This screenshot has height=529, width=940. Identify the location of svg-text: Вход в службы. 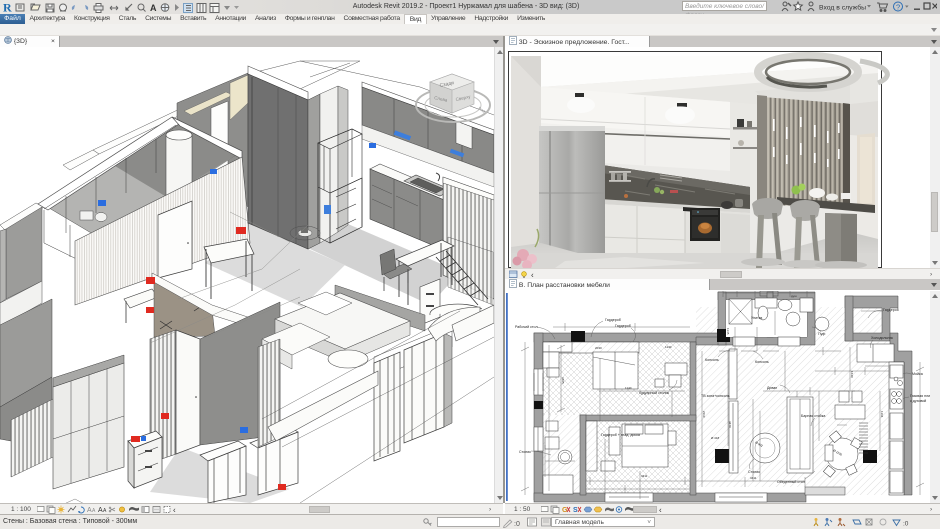
(842, 8).